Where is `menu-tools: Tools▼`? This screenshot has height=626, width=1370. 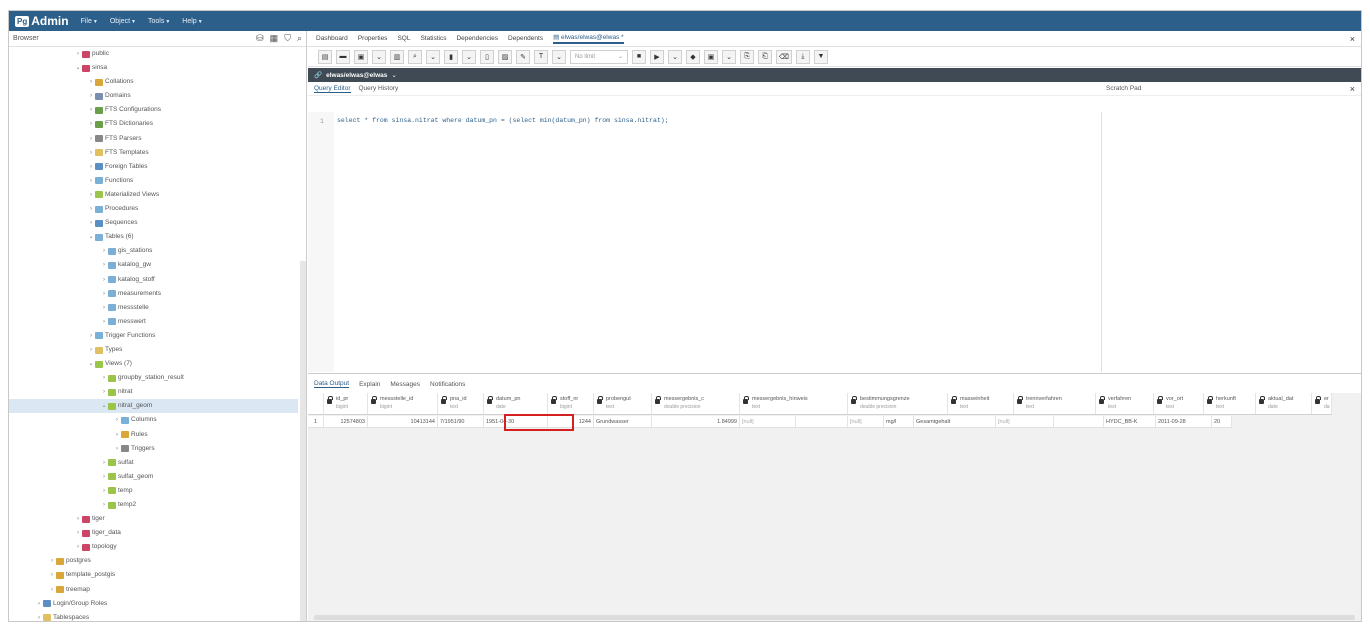
menu-tools: Tools▼ is located at coordinates (159, 21).